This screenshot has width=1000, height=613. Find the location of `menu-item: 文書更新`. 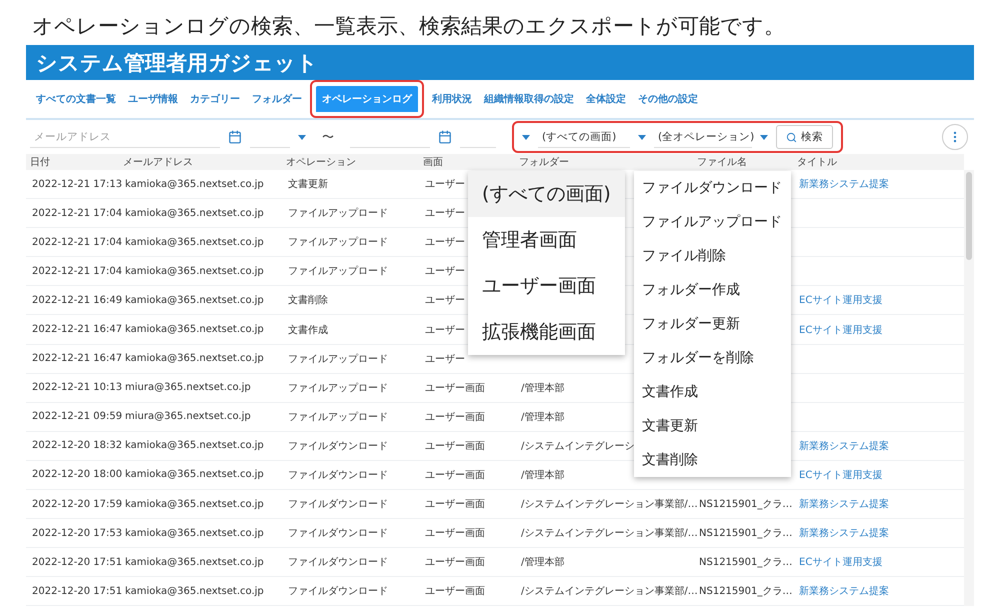

menu-item: 文書更新 is located at coordinates (712, 426).